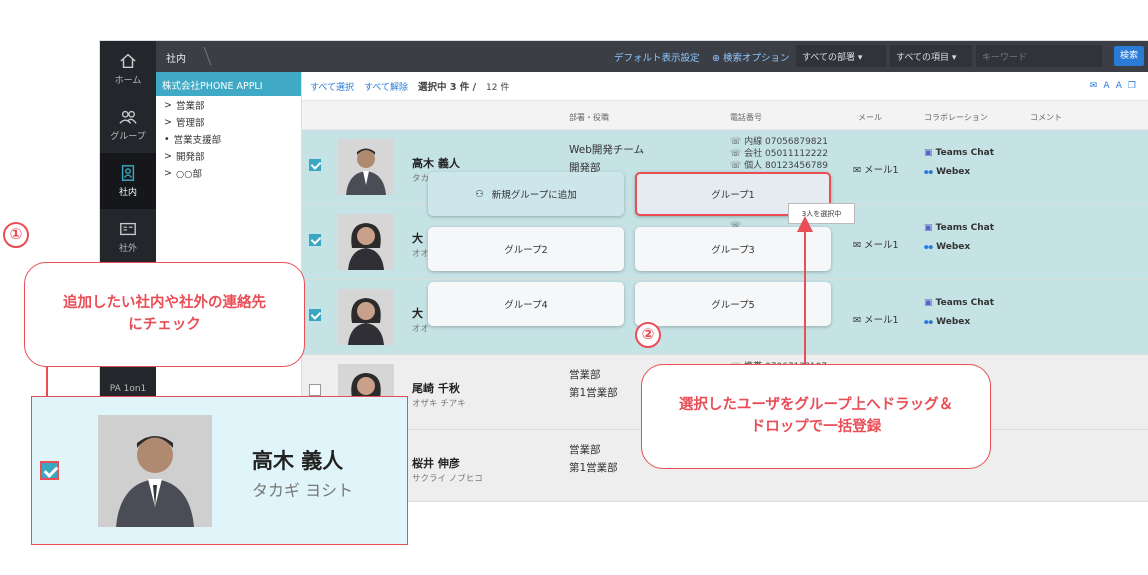  Describe the element at coordinates (164, 314) in the screenshot. I see `callout-check: 追加したい社内や社外の連絡先にチェック` at that location.